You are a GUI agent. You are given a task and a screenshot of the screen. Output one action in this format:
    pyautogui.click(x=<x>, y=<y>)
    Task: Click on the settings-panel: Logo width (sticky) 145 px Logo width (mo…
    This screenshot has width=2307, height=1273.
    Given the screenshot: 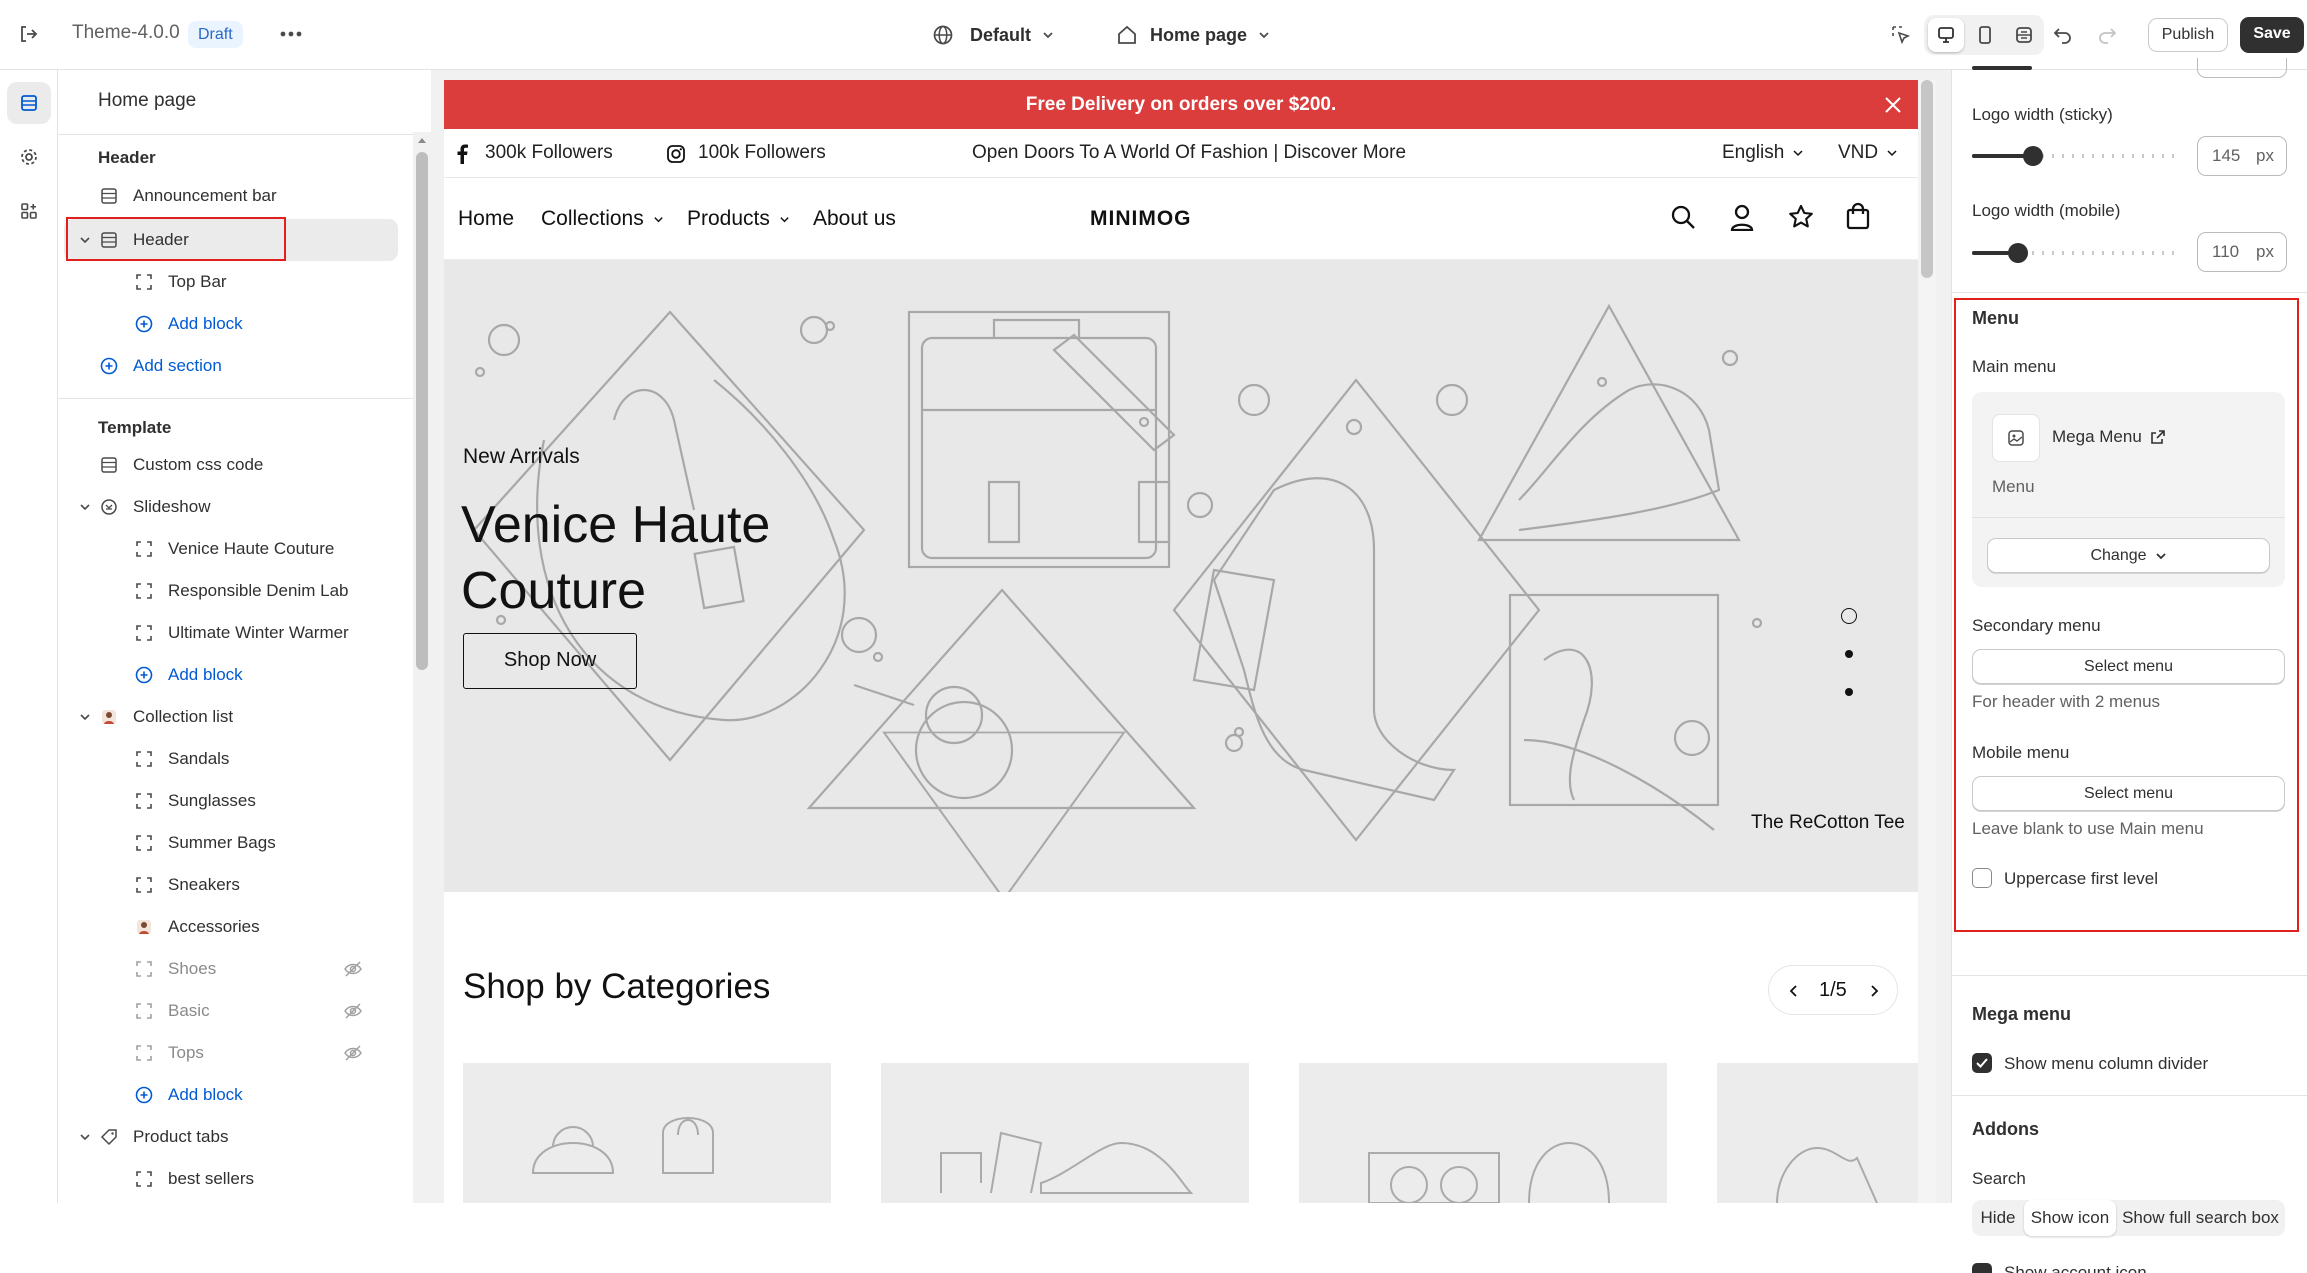 What is the action you would take?
    pyautogui.click(x=2129, y=665)
    